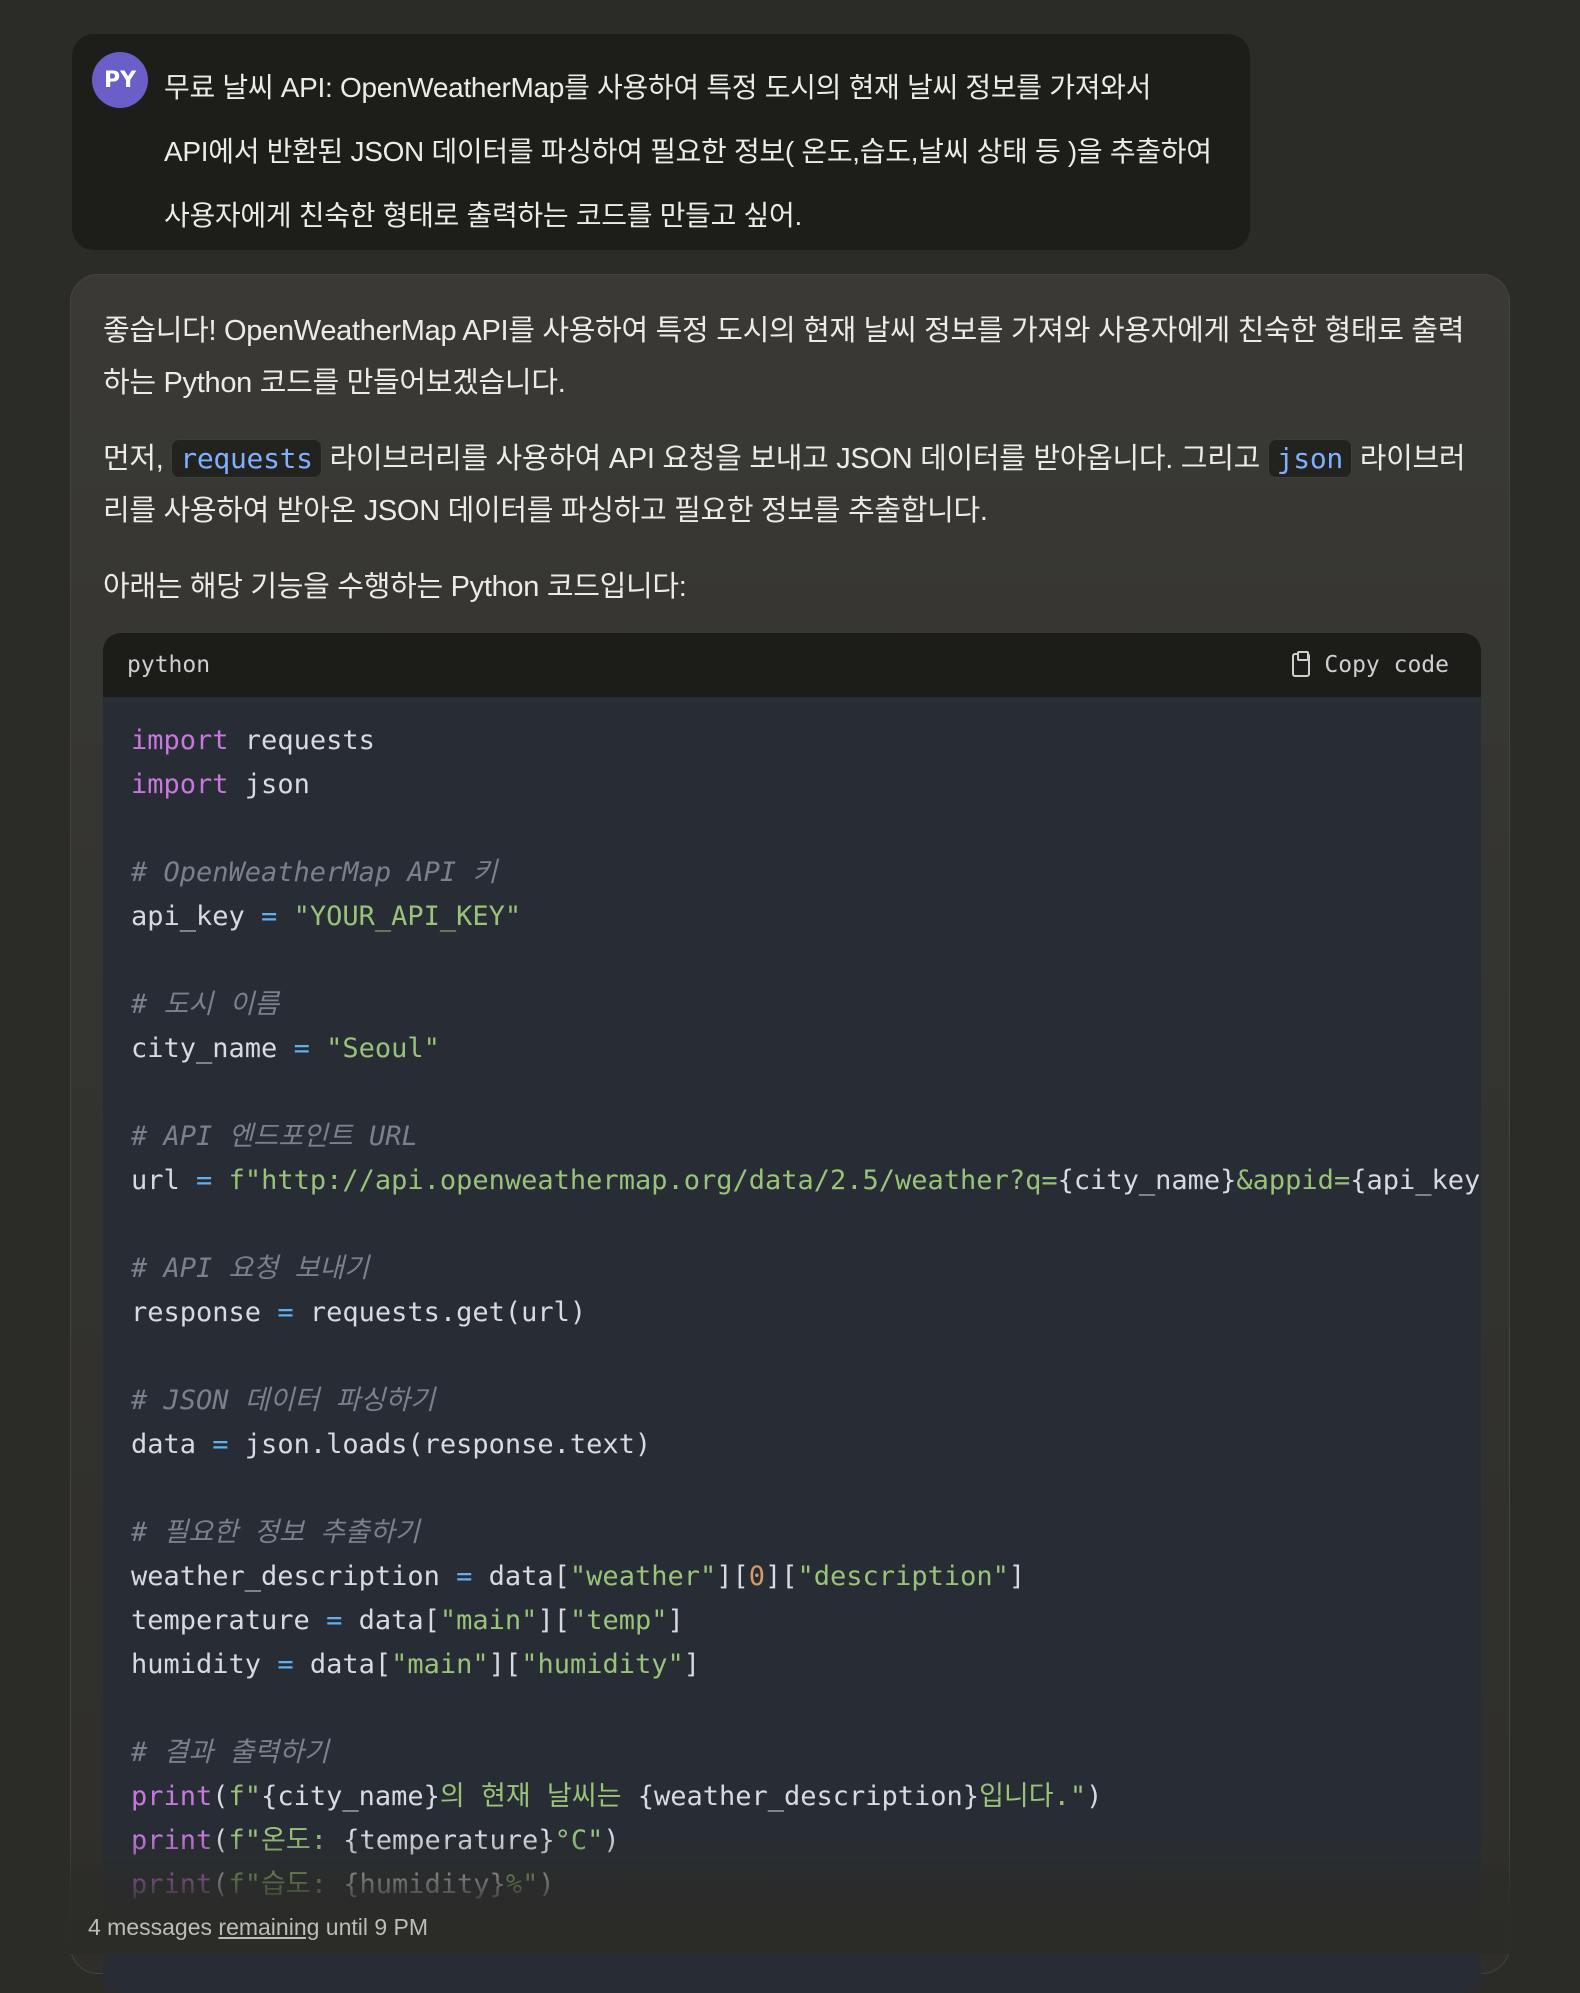 This screenshot has width=1580, height=1993. Describe the element at coordinates (1309, 458) in the screenshot. I see `inline-code-json: json` at that location.